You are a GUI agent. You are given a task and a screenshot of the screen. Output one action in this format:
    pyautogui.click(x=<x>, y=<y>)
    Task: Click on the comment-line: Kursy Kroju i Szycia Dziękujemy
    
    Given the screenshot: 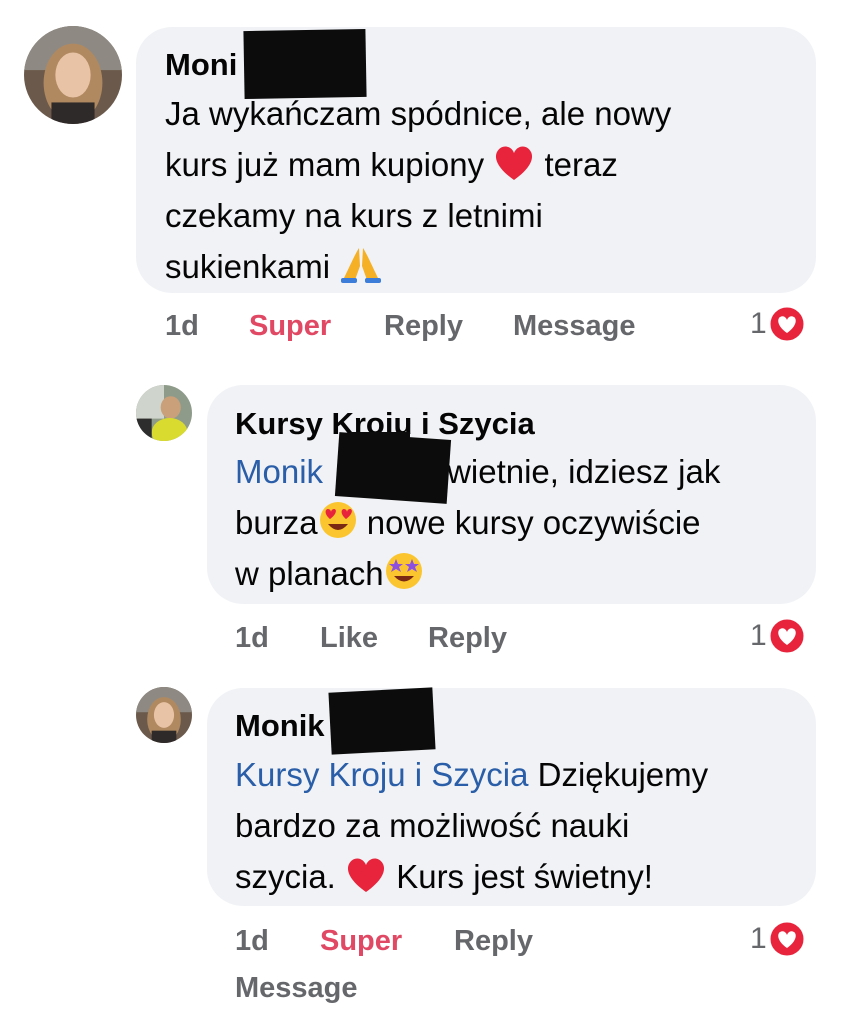 What is the action you would take?
    pyautogui.click(x=472, y=774)
    